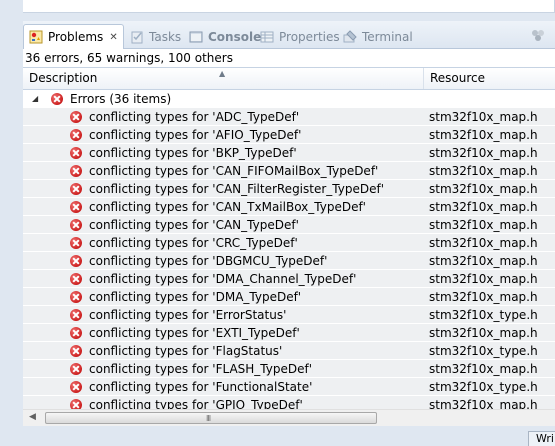 This screenshot has height=446, width=555. I want to click on tab-problems-label: Problems, so click(76, 37).